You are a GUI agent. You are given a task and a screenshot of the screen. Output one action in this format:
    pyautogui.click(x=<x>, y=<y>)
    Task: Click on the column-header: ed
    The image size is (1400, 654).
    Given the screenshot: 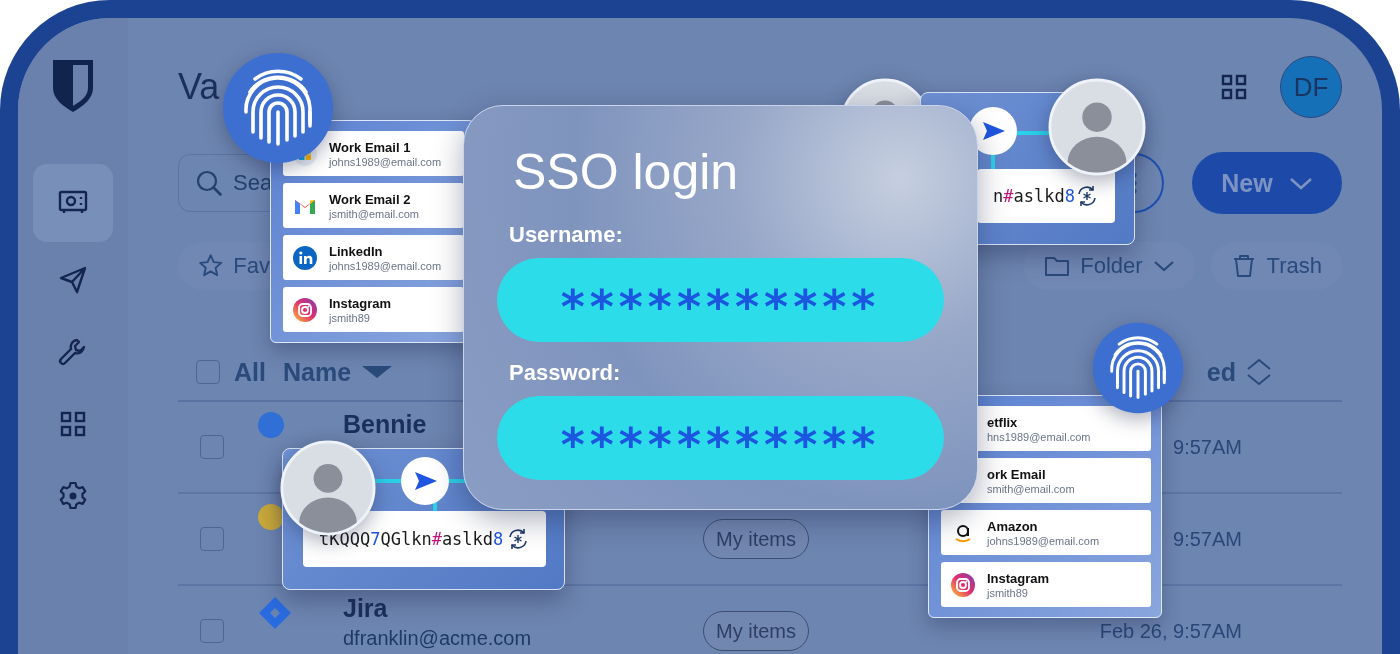 What is the action you would take?
    pyautogui.click(x=1274, y=372)
    